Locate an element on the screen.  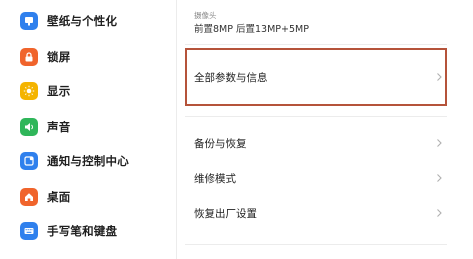
sidebar-item-notifications: 通知与控制中心 is located at coordinates (74, 161).